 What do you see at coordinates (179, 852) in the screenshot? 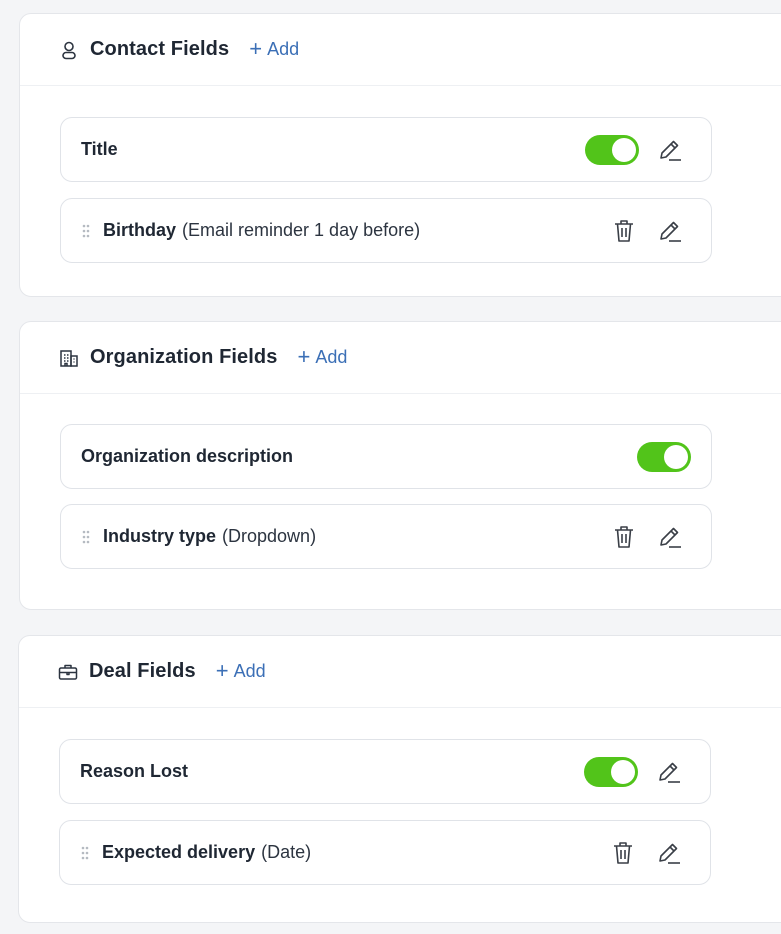
I see `field-label: Expected delivery` at bounding box center [179, 852].